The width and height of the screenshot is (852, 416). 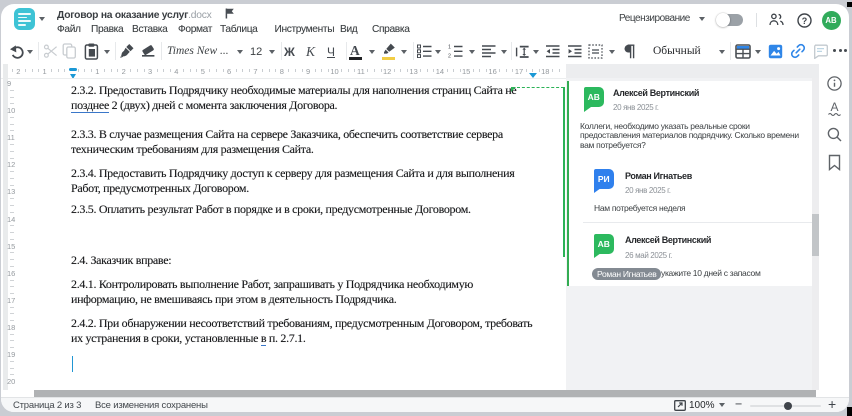 What do you see at coordinates (449, 56) in the screenshot?
I see `svg-text: 2` at bounding box center [449, 56].